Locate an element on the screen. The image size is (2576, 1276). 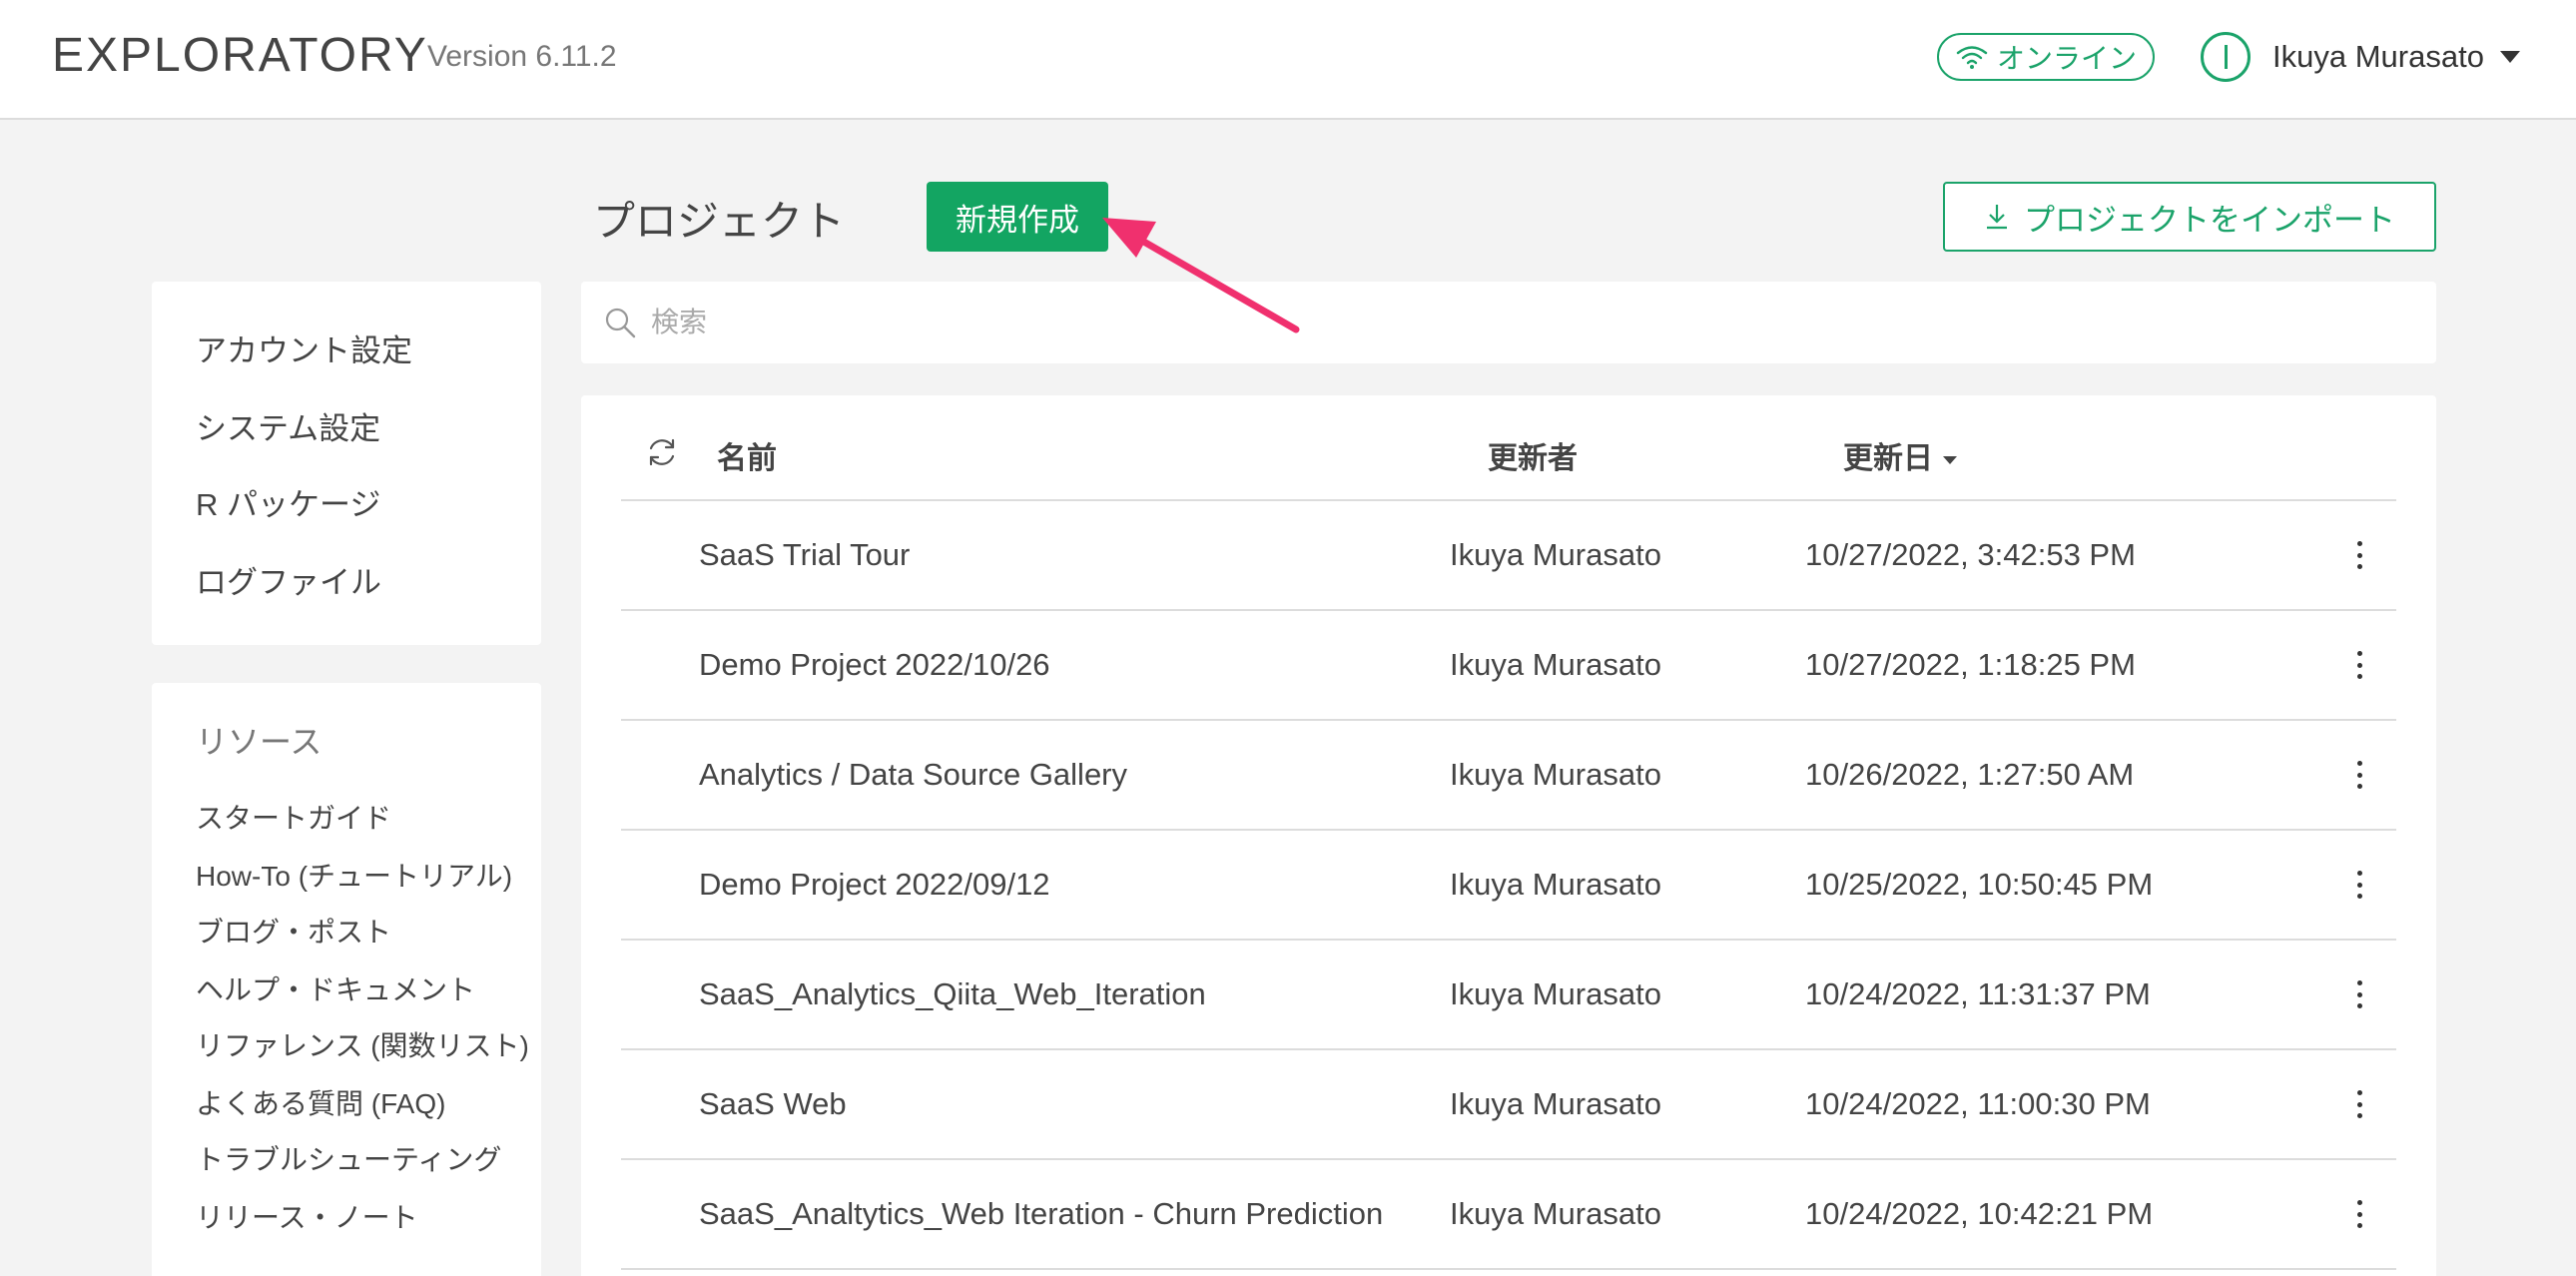
project-updated-date: 10/24/2022, 11:00:30 PM is located at coordinates (1978, 1103).